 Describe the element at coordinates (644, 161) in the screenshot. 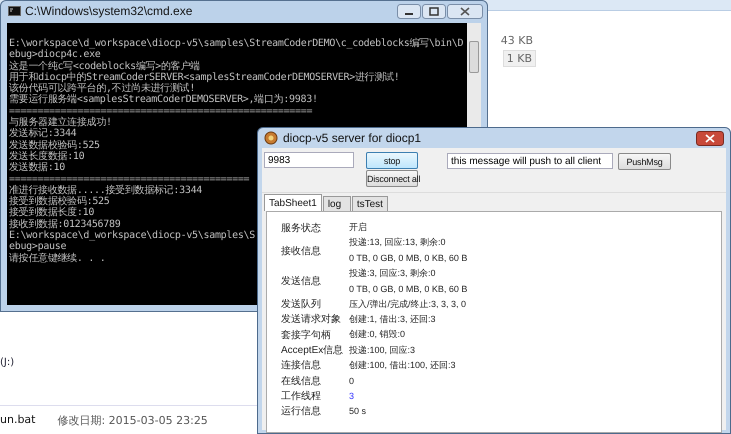

I see `push-button: PushMsg` at that location.